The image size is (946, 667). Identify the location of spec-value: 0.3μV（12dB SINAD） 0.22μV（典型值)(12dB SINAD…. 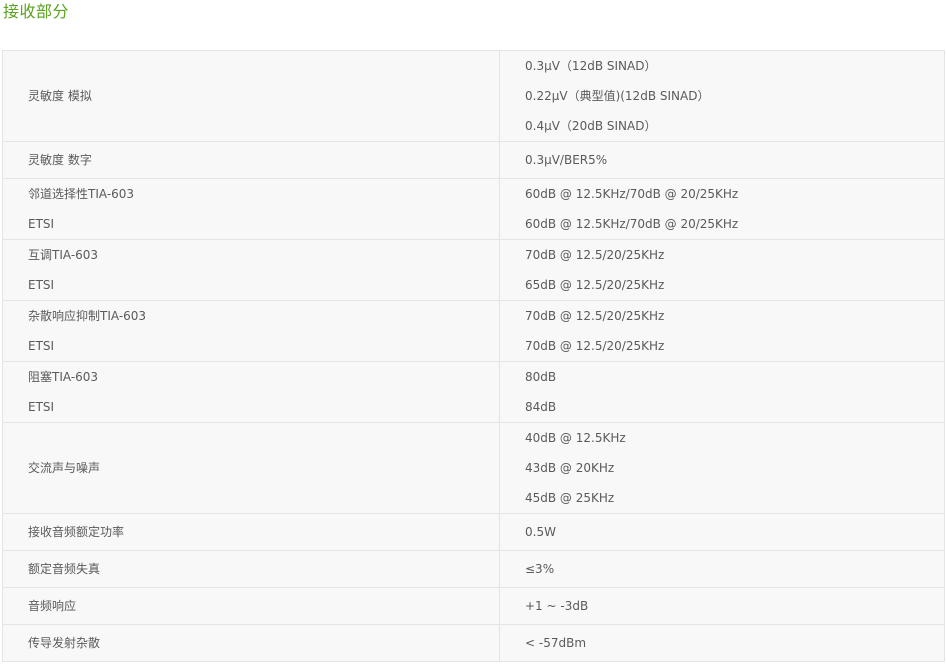
(722, 96).